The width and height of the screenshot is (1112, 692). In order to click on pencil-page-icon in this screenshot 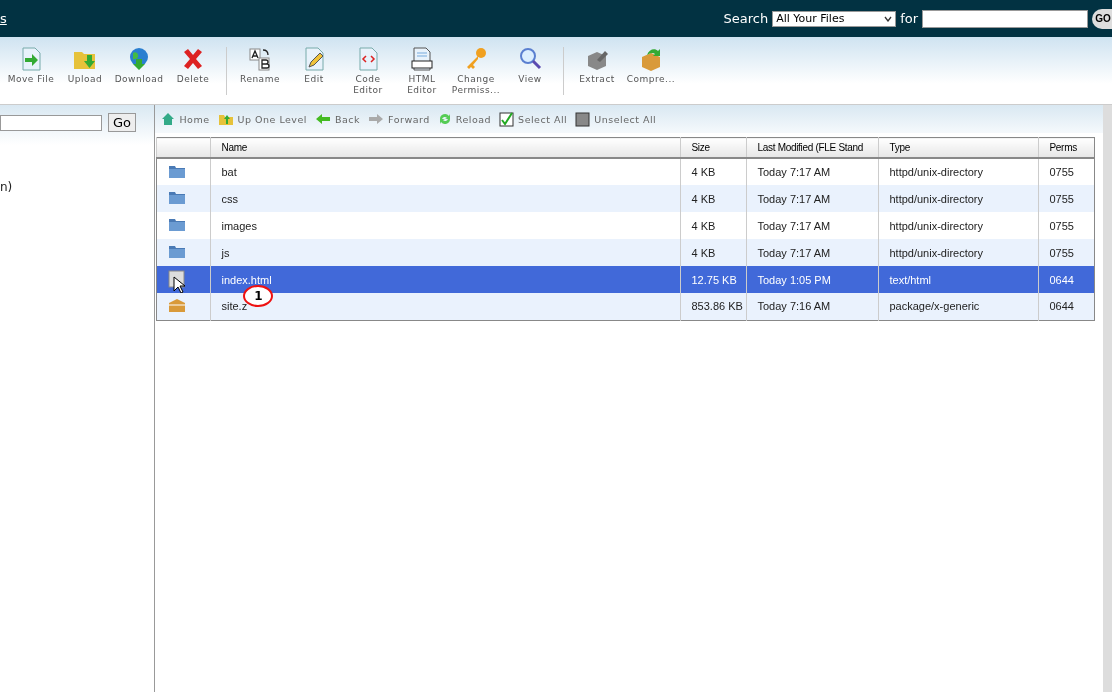, I will do `click(314, 59)`.